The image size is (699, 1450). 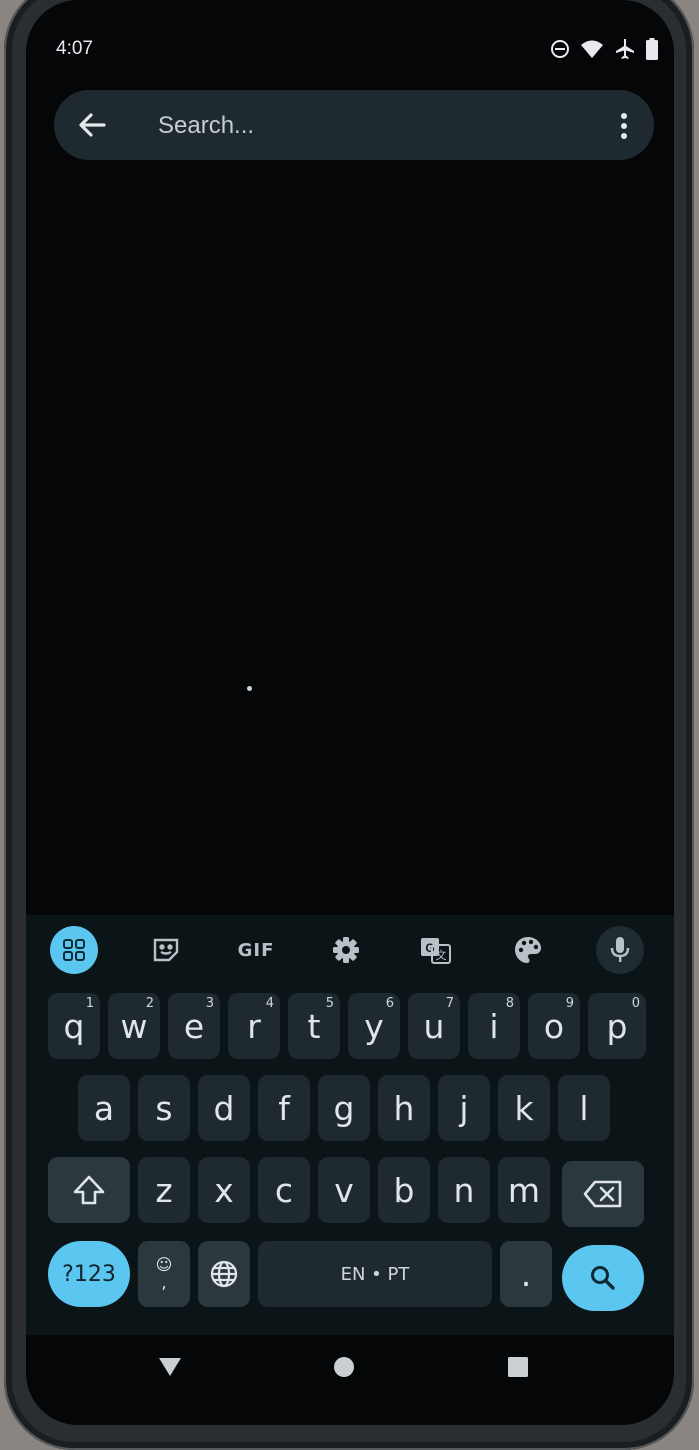 I want to click on key-t: t5, so click(x=314, y=1026).